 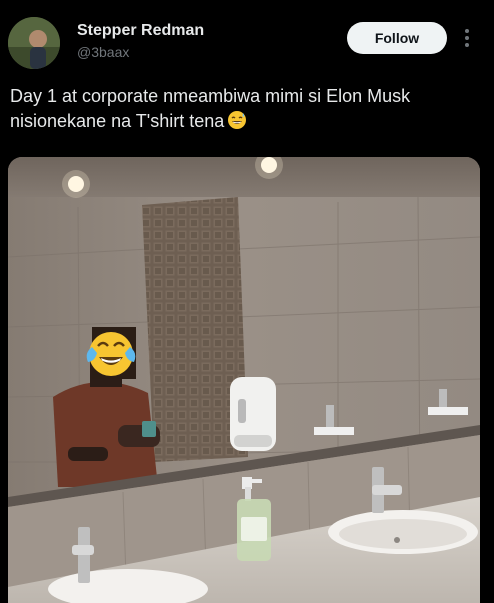 I want to click on display-name: Stepper Redman, so click(x=140, y=31).